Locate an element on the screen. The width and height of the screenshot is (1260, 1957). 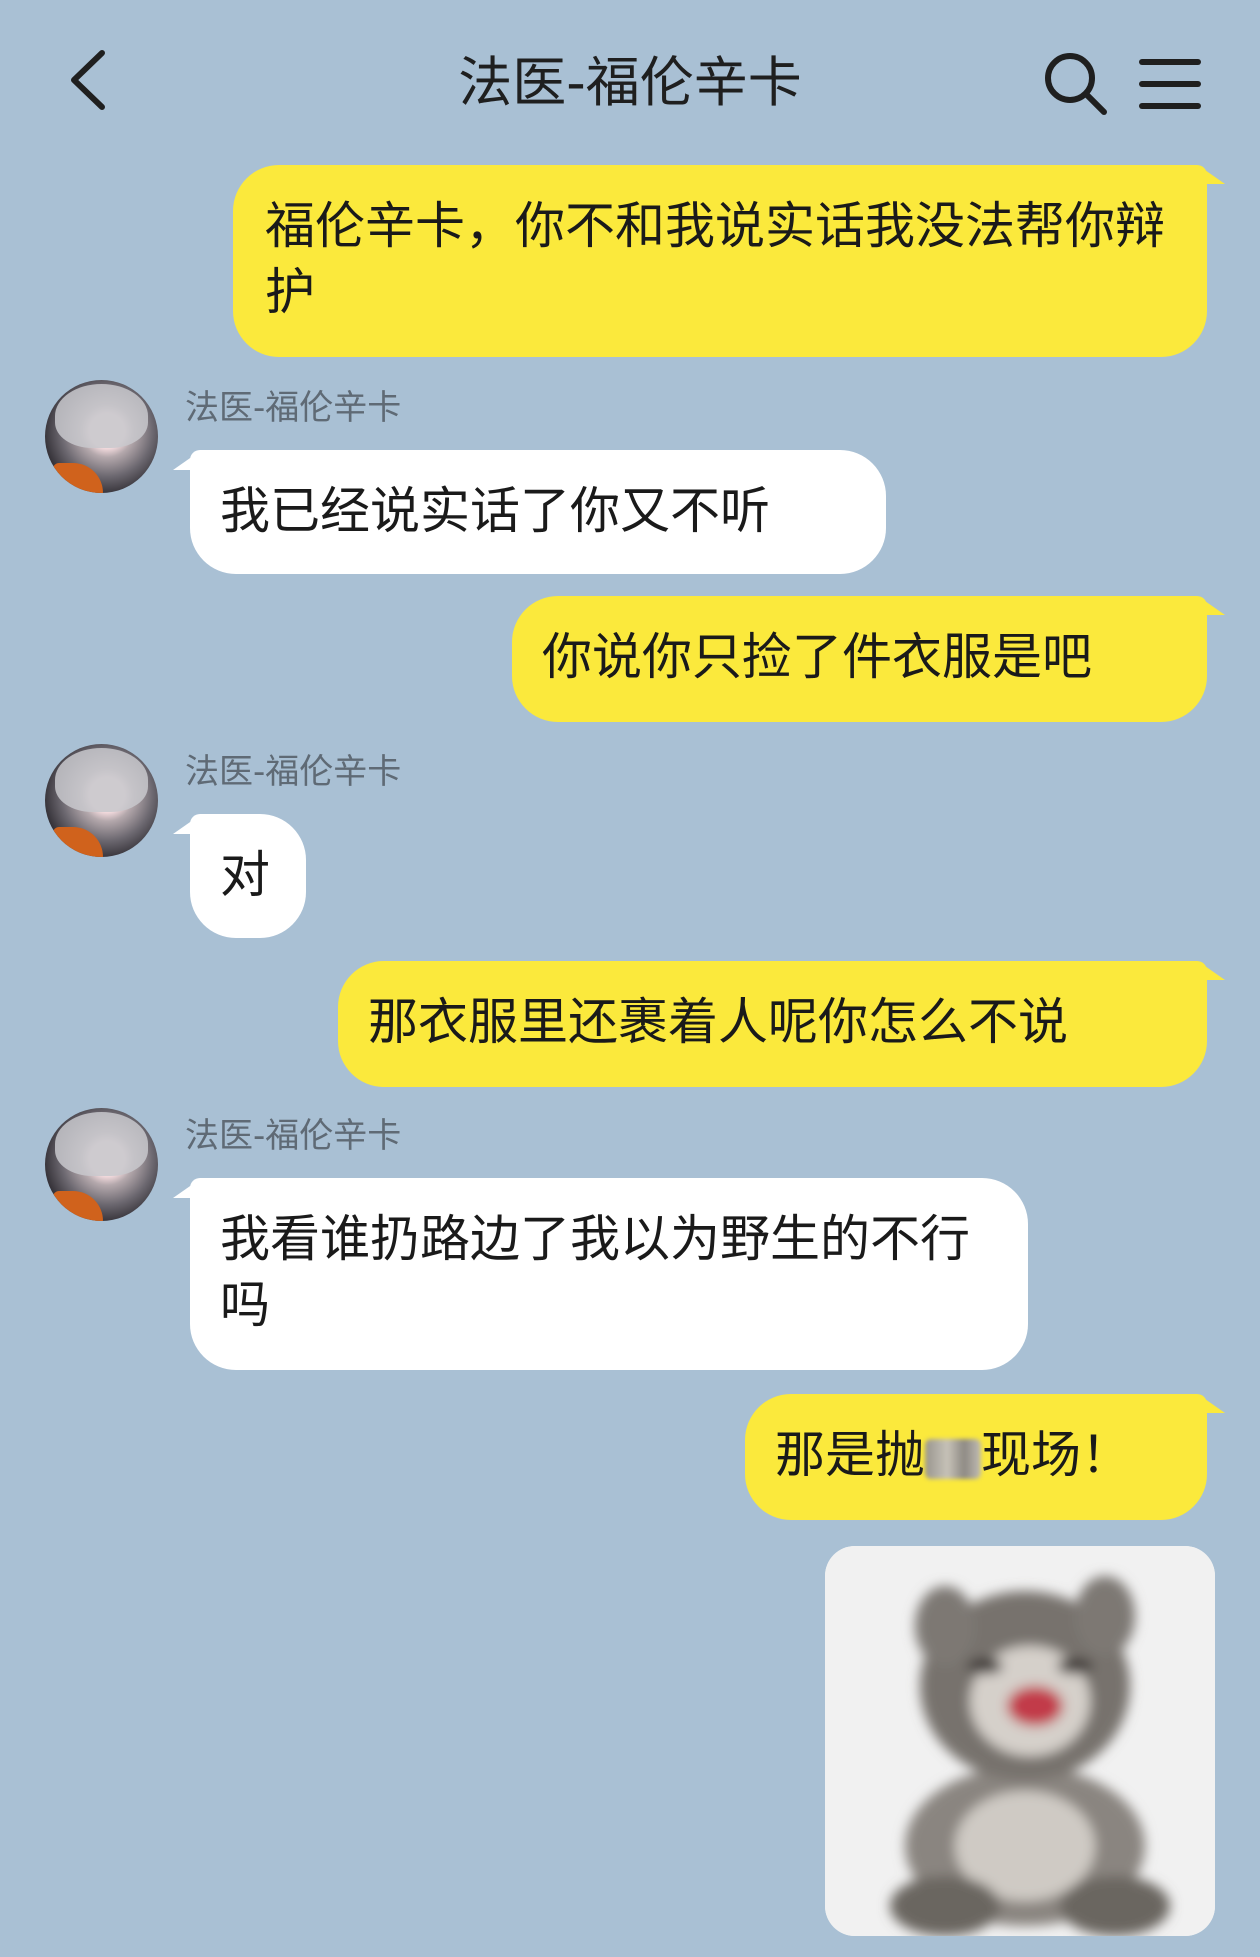
message-bubble-incoming: 我已经说实话了你又不听 is located at coordinates (538, 512).